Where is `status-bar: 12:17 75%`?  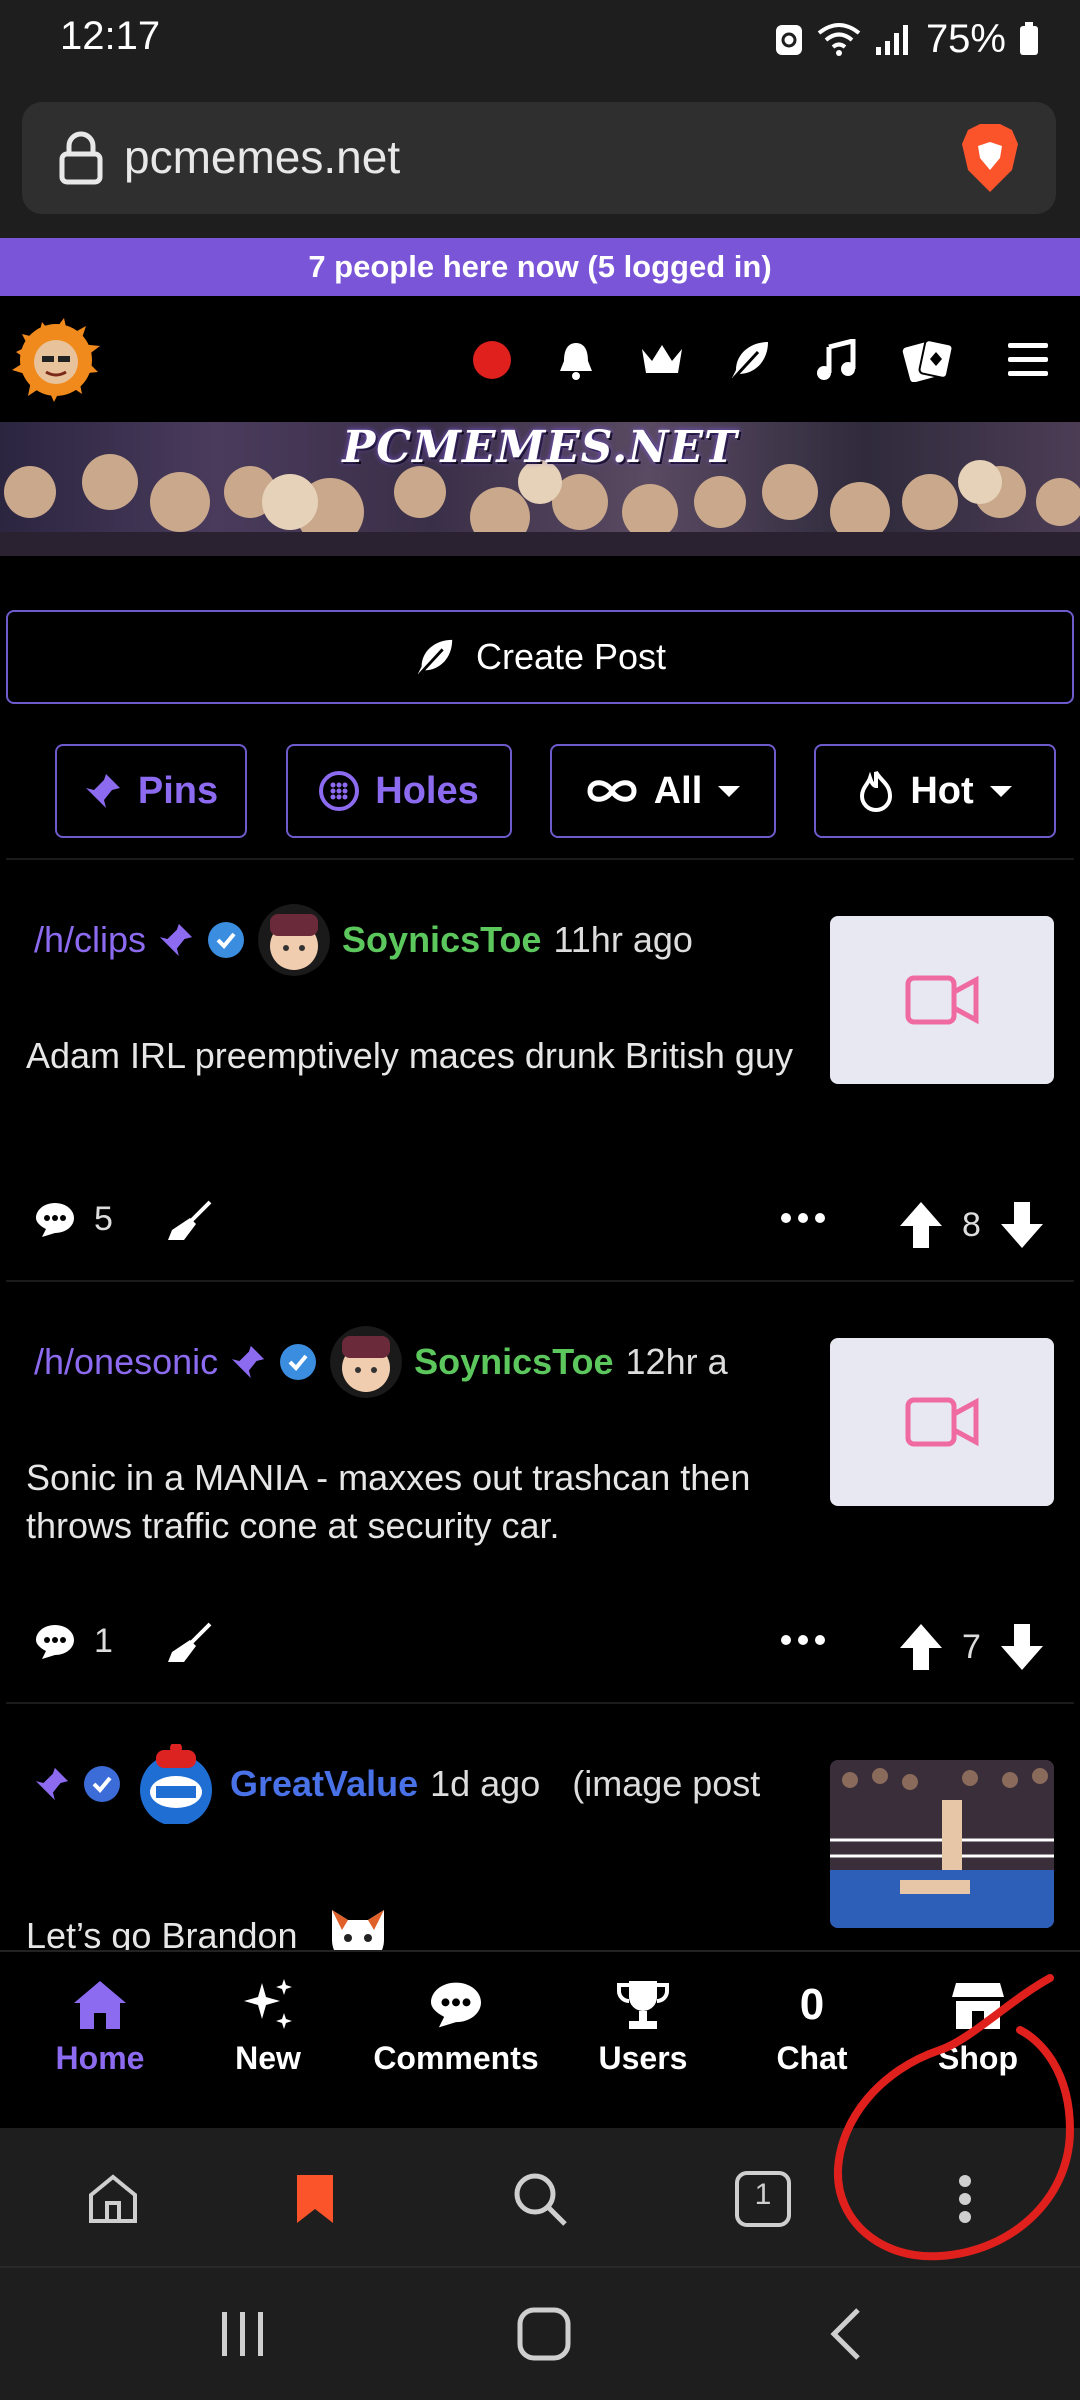 status-bar: 12:17 75% is located at coordinates (540, 40).